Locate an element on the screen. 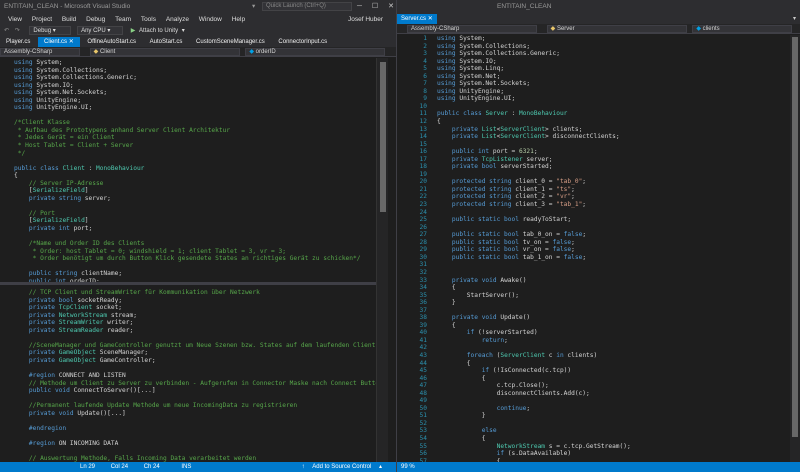 This screenshot has width=800, height=472. play-icon: ▶ is located at coordinates (133, 31).